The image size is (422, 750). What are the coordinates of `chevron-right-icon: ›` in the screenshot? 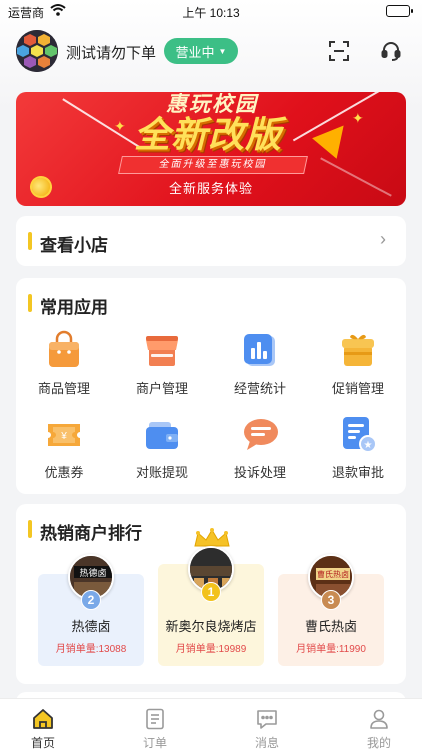 It's located at (383, 239).